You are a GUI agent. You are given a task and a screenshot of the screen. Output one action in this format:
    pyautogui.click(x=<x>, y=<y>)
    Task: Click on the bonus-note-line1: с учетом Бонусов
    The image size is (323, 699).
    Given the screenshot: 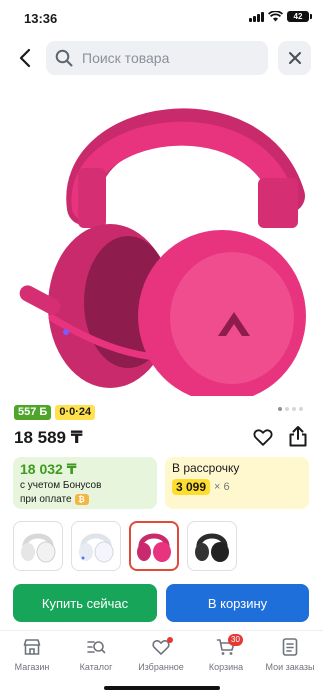 What is the action you would take?
    pyautogui.click(x=61, y=485)
    